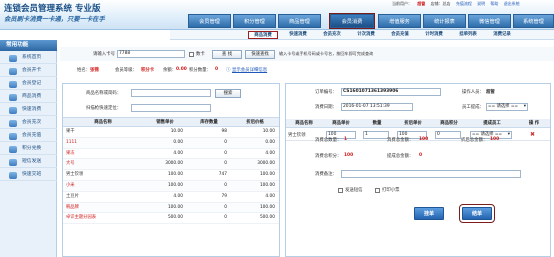 Image resolution: width=554 pixels, height=257 pixels. What do you see at coordinates (174, 164) in the screenshot?
I see `goods-cell-price: 3000.00` at bounding box center [174, 164].